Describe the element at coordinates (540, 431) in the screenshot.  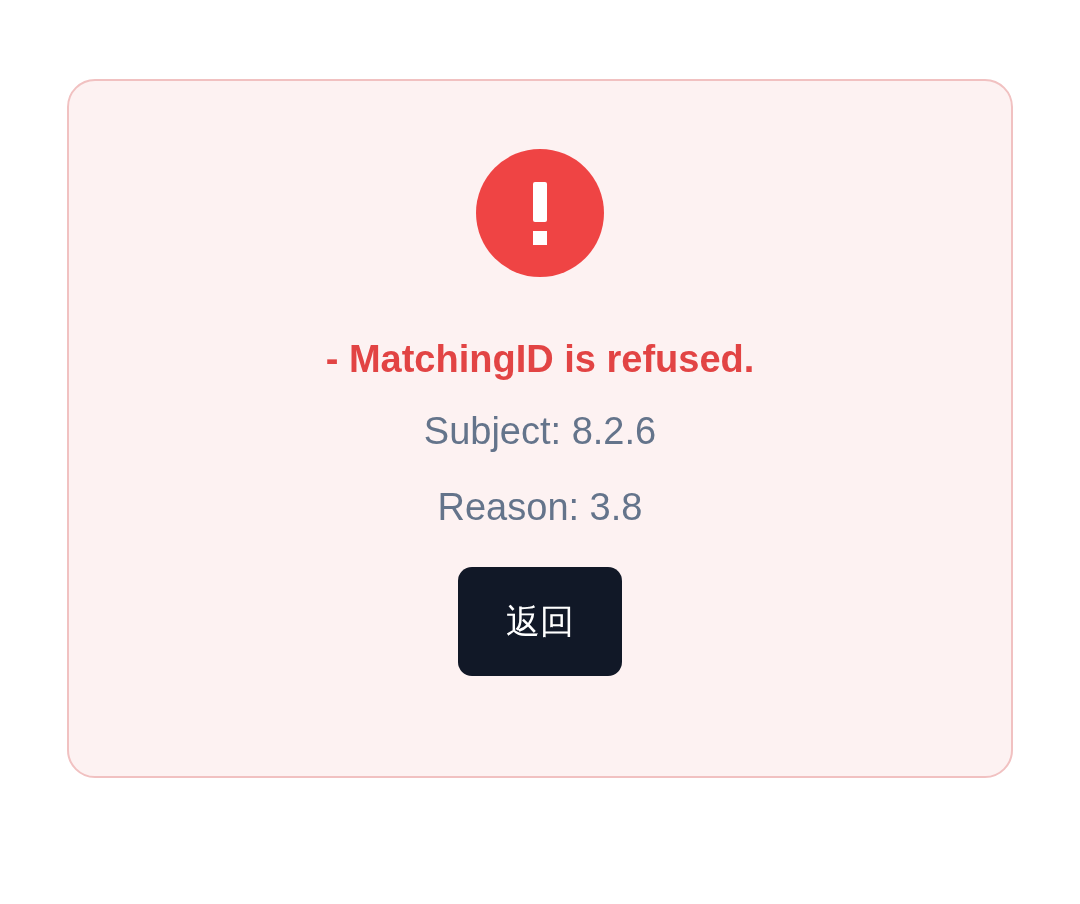
I see `detail-text: Subject: 8.2.6` at that location.